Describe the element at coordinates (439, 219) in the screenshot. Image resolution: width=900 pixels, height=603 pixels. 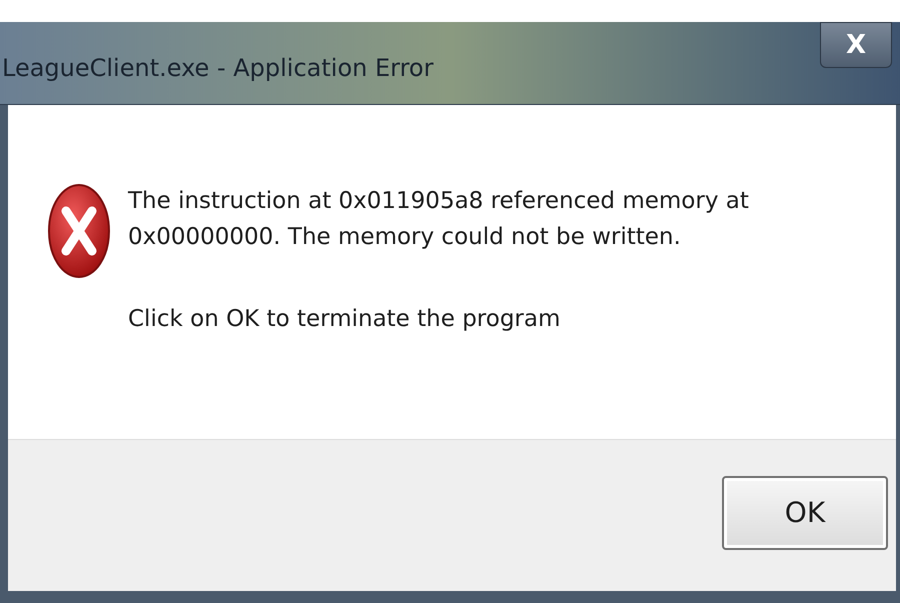
I see `message-text: The instruction at 0x011905a8 referenced memory at 0x00000000. The memory could not be written.` at that location.